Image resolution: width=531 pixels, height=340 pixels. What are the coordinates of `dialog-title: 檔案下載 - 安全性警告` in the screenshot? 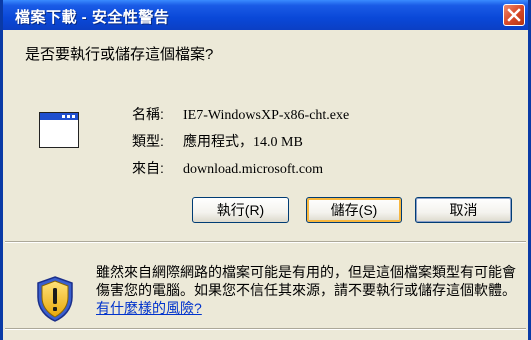 It's located at (92, 17).